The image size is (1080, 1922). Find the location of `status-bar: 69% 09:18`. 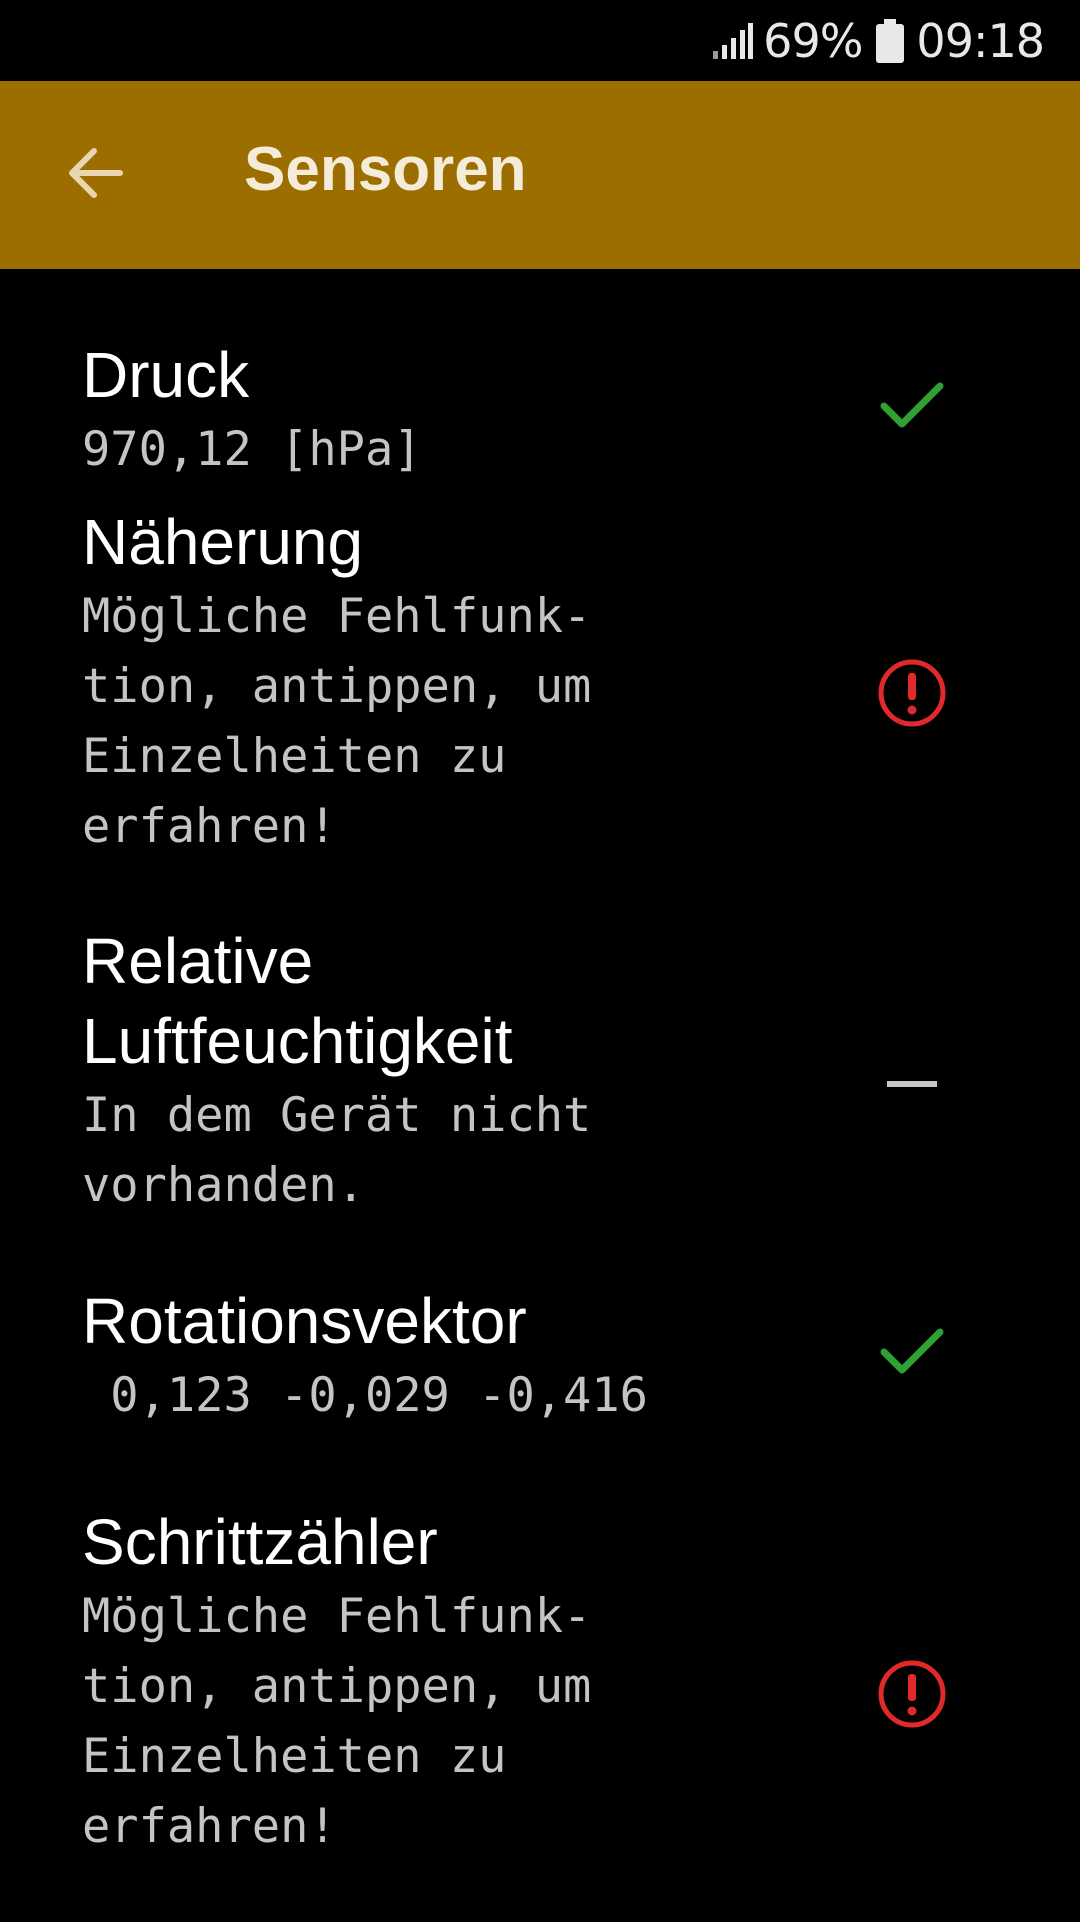

status-bar: 69% 09:18 is located at coordinates (540, 40).